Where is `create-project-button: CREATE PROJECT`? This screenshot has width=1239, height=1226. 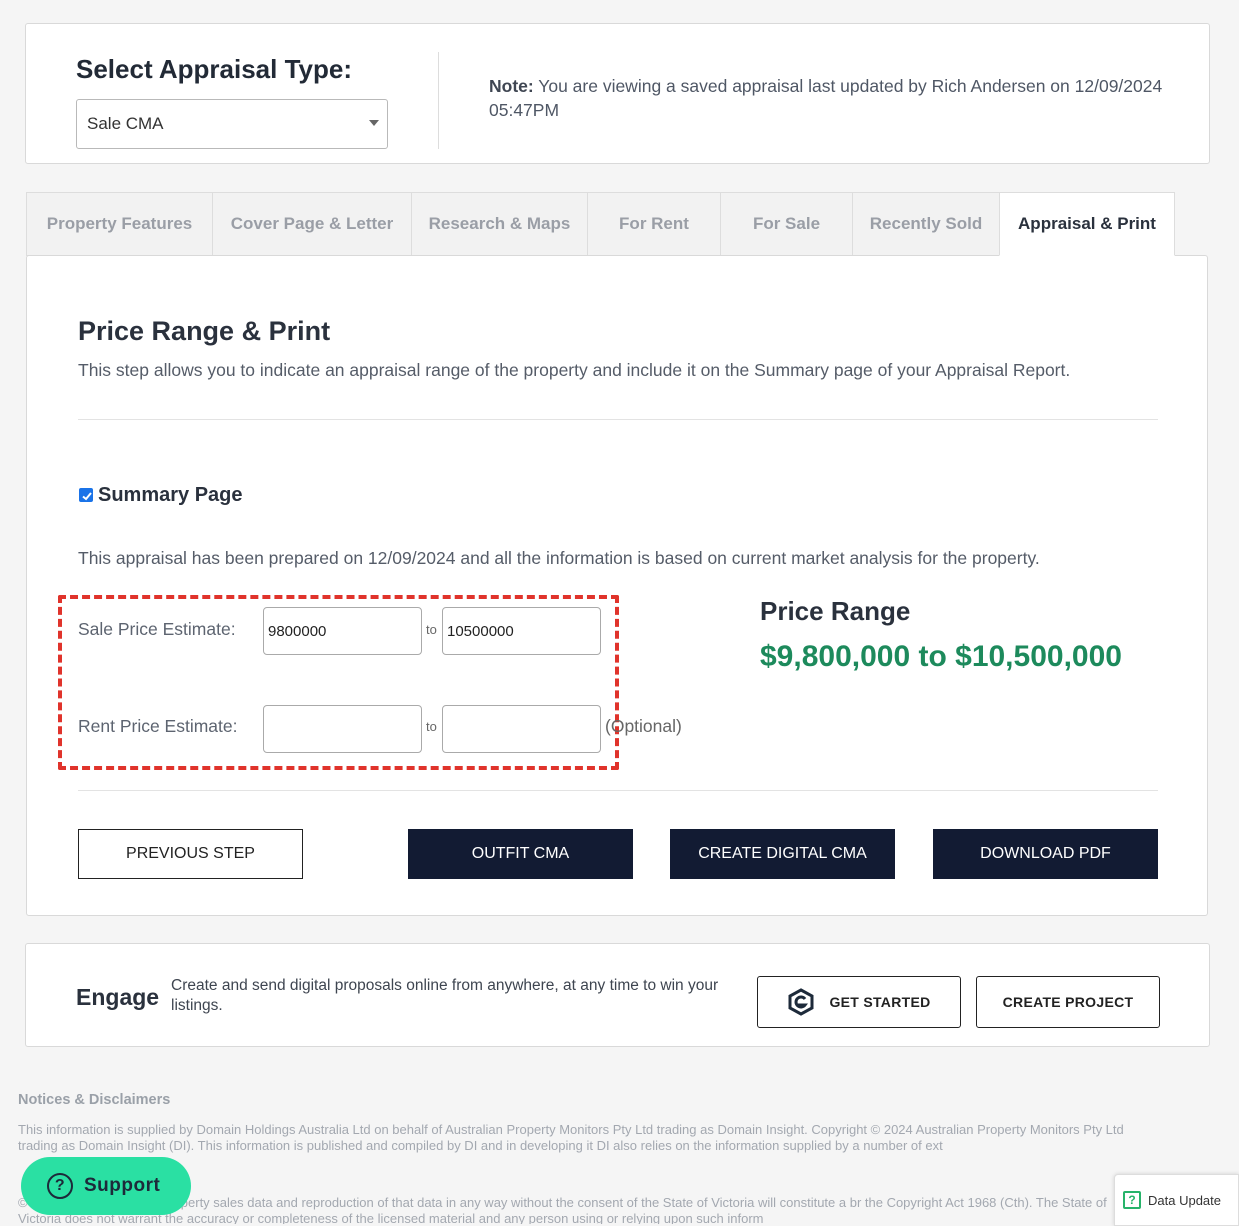
create-project-button: CREATE PROJECT is located at coordinates (1068, 1002).